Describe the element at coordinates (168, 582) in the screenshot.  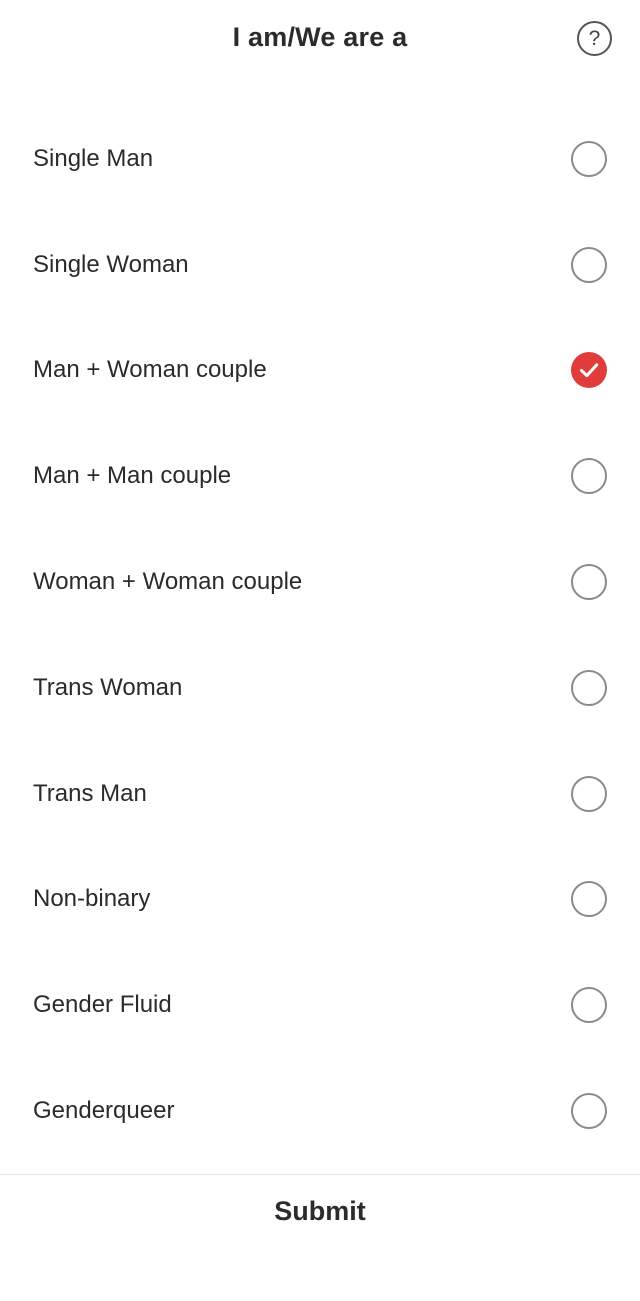
I see `option-label: Woman + Woman couple` at that location.